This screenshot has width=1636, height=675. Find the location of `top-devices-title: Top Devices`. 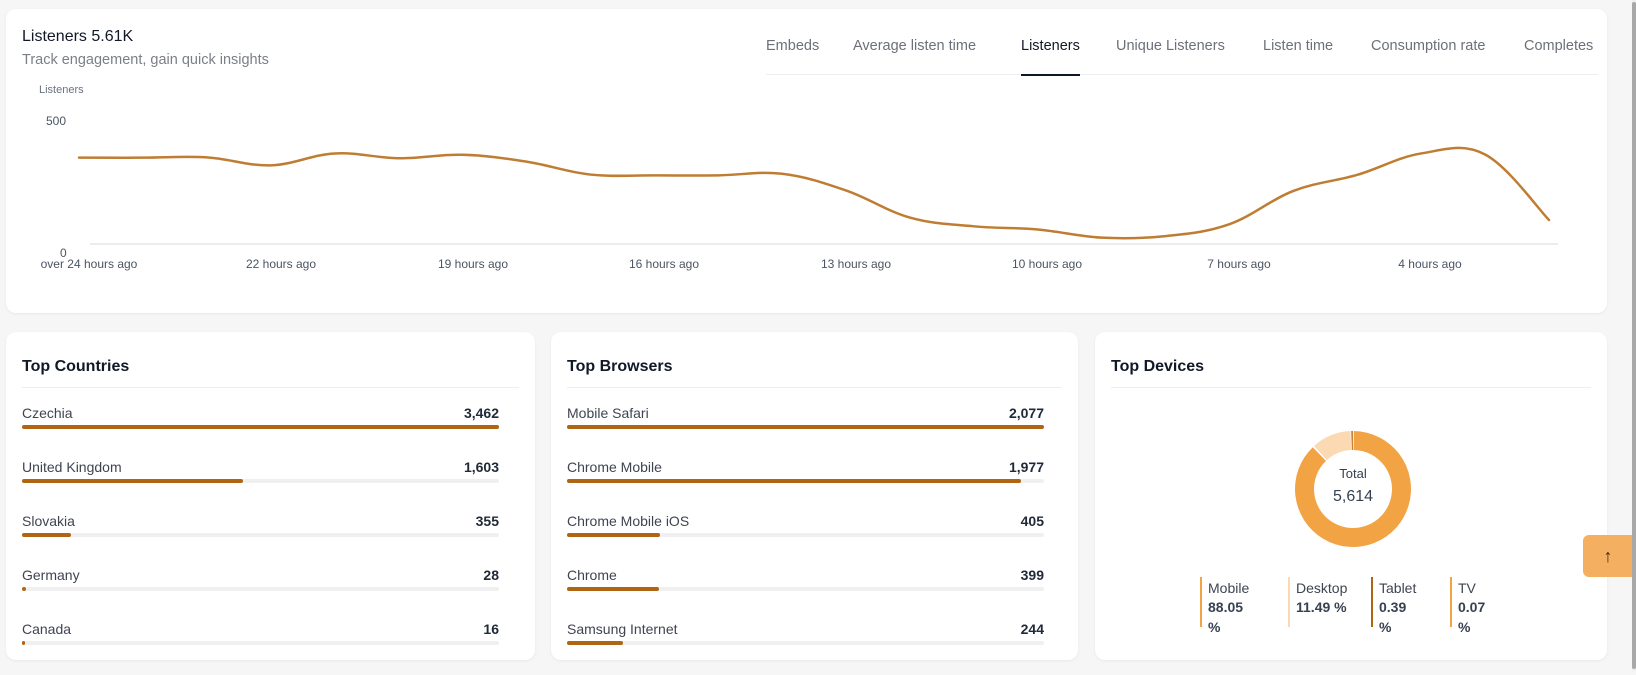

top-devices-title: Top Devices is located at coordinates (1157, 367).